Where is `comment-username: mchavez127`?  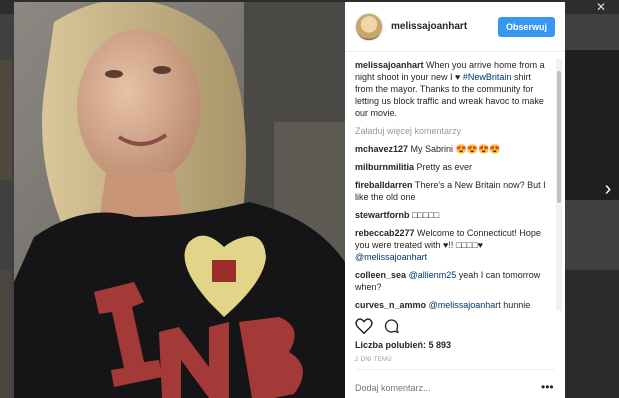 comment-username: mchavez127 is located at coordinates (381, 149).